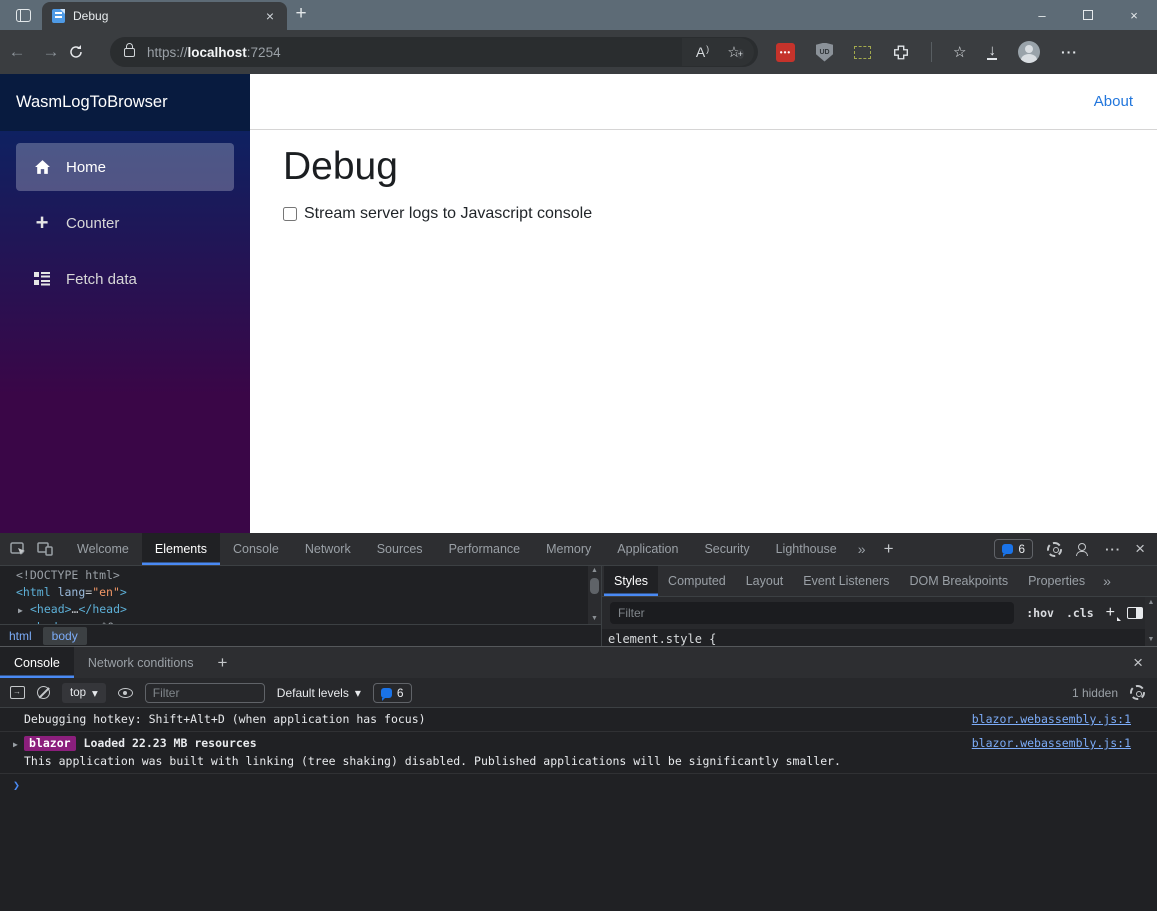 Image resolution: width=1157 pixels, height=911 pixels. What do you see at coordinates (1110, 613) in the screenshot?
I see `new-style-rule-button: +` at bounding box center [1110, 613].